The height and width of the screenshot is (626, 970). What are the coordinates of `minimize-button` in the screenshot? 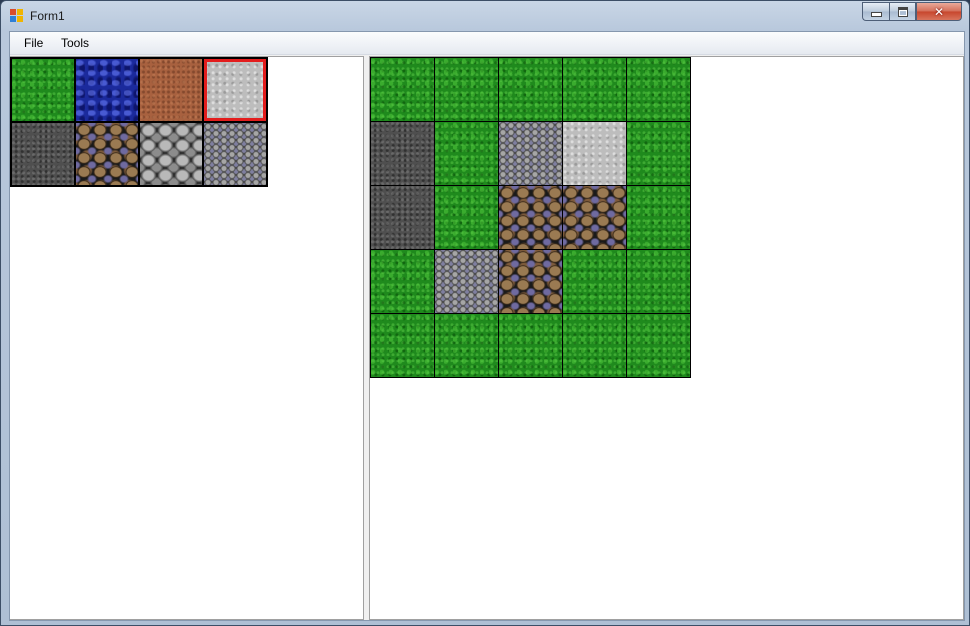 It's located at (875, 11).